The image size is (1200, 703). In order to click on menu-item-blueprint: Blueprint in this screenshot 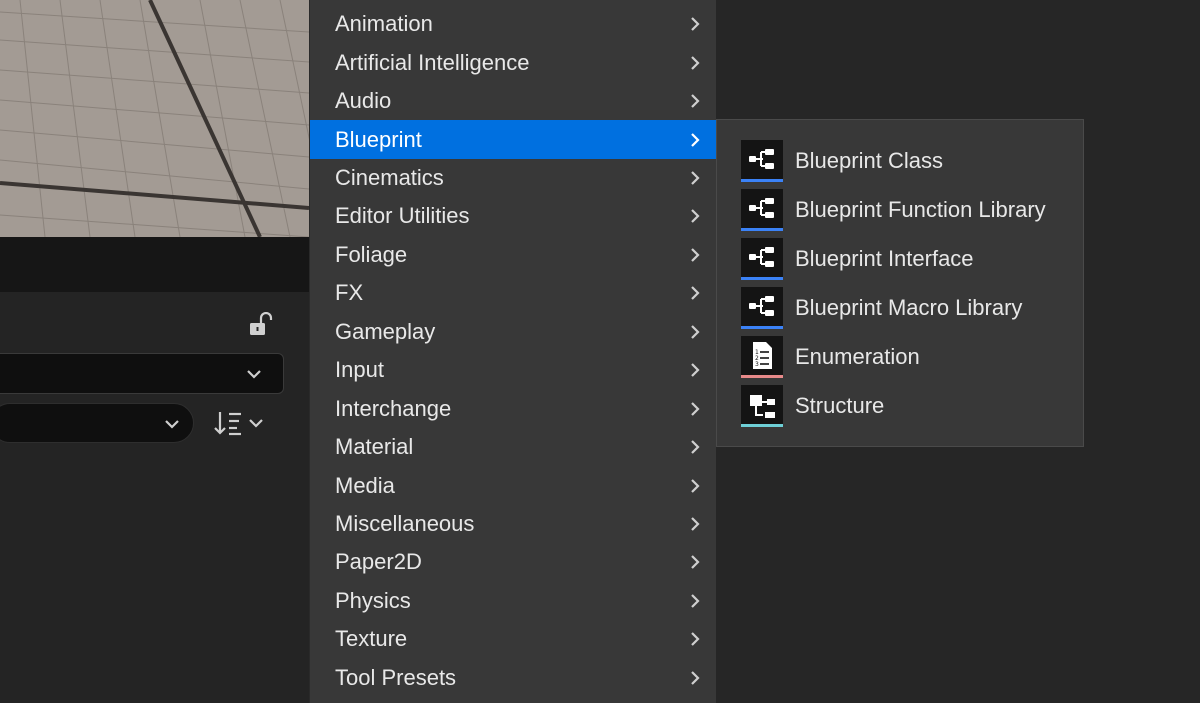, I will do `click(513, 139)`.